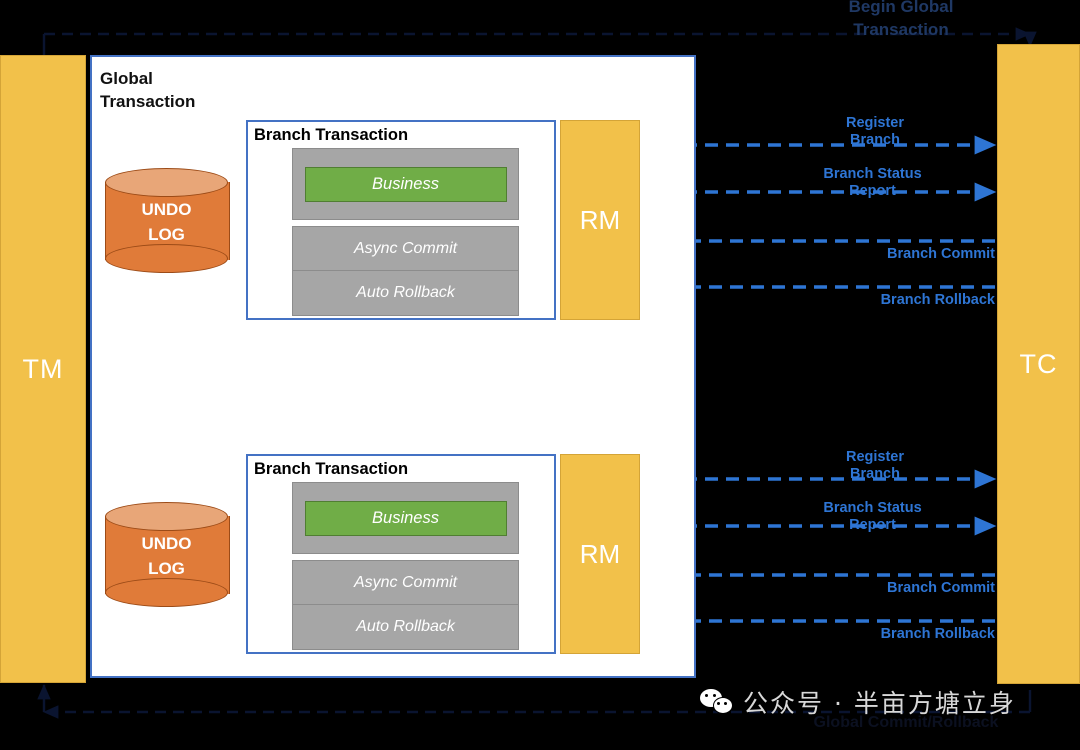 The height and width of the screenshot is (750, 1080). I want to click on auto-rollback-block-2: Auto Rollback, so click(405, 627).